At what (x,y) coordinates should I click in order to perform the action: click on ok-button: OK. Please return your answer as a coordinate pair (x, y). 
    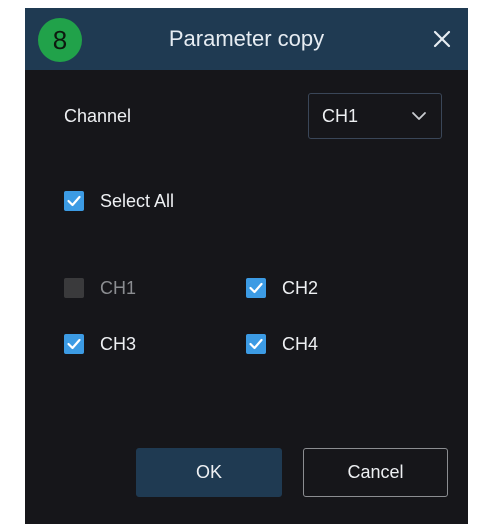
    Looking at the image, I should click on (209, 472).